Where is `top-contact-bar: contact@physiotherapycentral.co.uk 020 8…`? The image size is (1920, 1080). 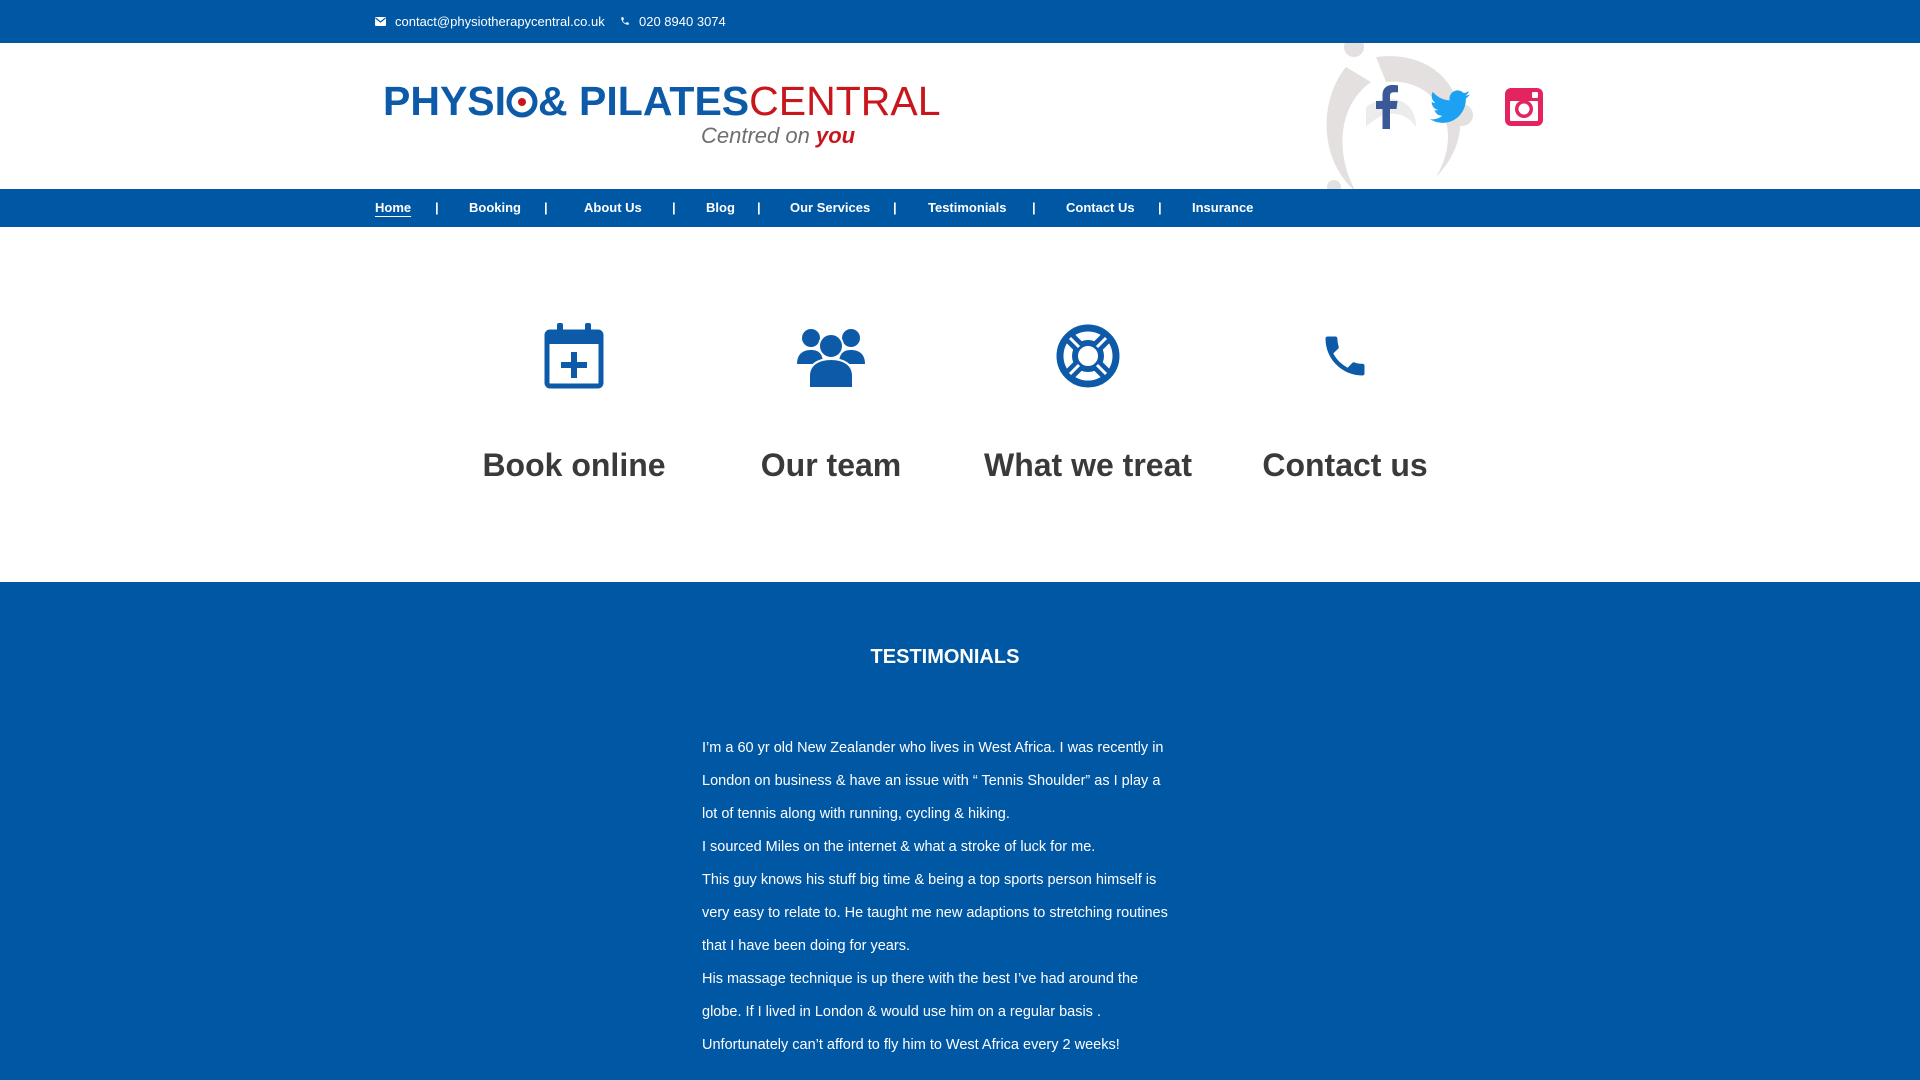 top-contact-bar: contact@physiotherapycentral.co.uk 020 8… is located at coordinates (960, 21).